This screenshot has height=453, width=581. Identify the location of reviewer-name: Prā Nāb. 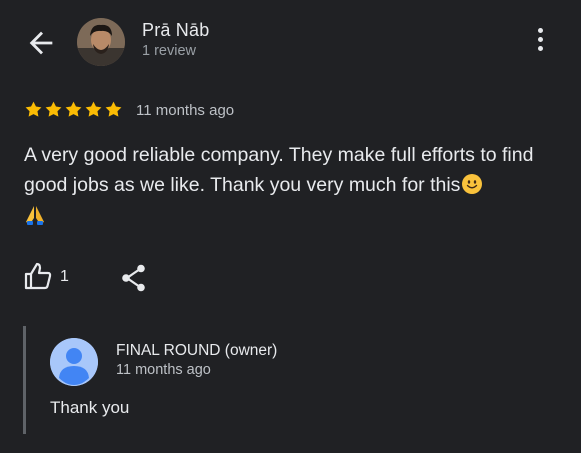
(175, 30).